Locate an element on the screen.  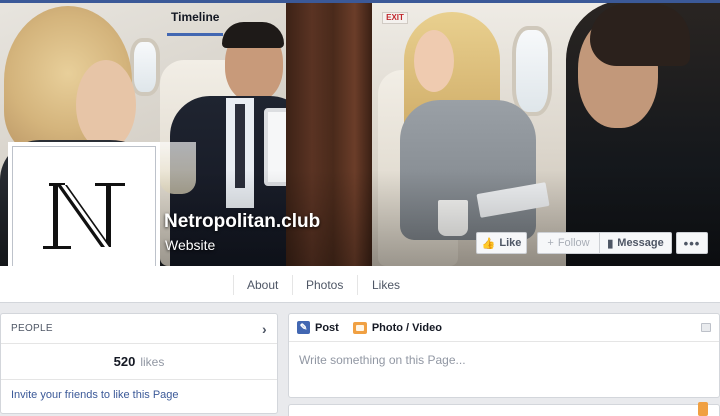
tab-timeline: Timeline is located at coordinates (195, 18).